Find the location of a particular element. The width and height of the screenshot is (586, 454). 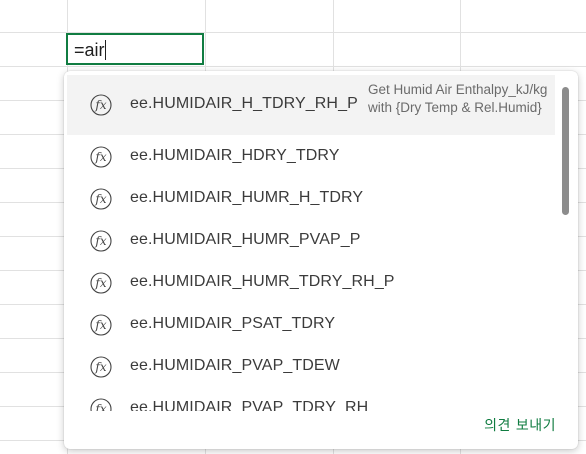

autocomplete-item: fx ee.HUMIDAIR_HUMR_PVAP_P is located at coordinates (311, 241).